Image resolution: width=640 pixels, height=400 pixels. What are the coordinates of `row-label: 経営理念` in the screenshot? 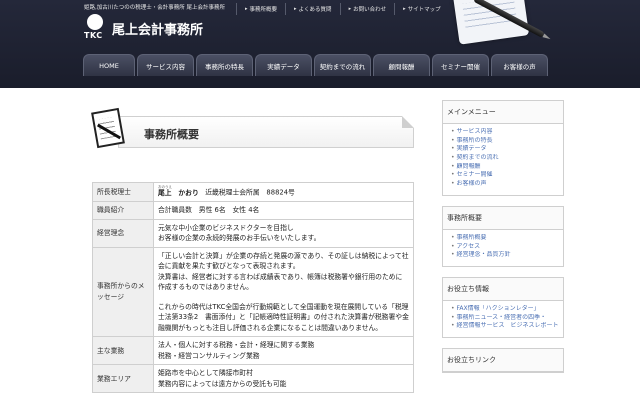 It's located at (123, 233).